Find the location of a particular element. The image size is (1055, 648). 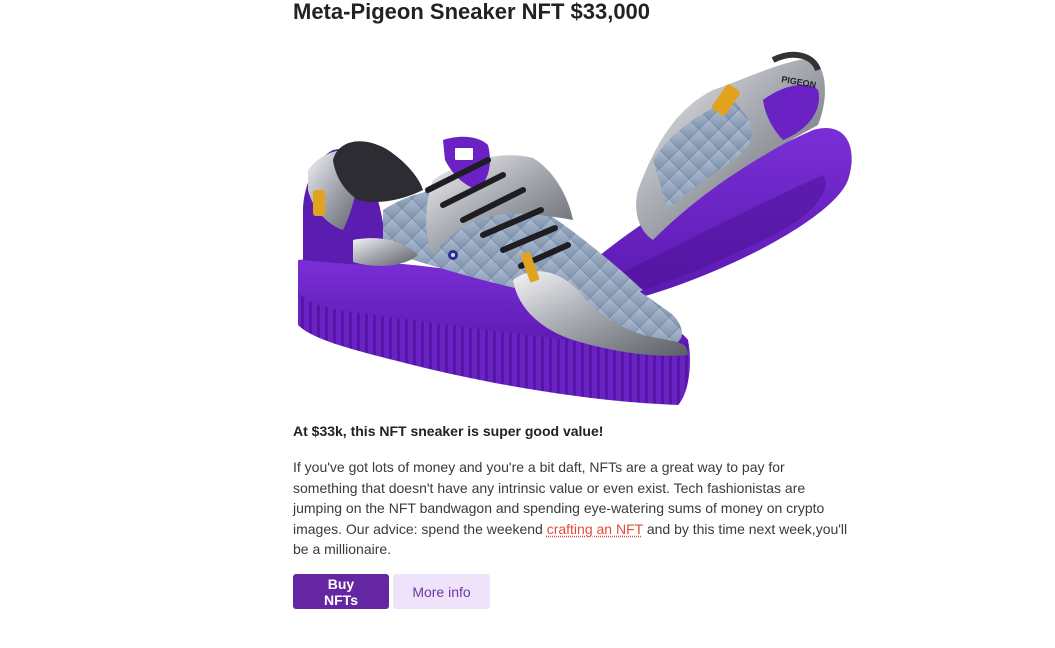

more-info-button: More info is located at coordinates (441, 591).